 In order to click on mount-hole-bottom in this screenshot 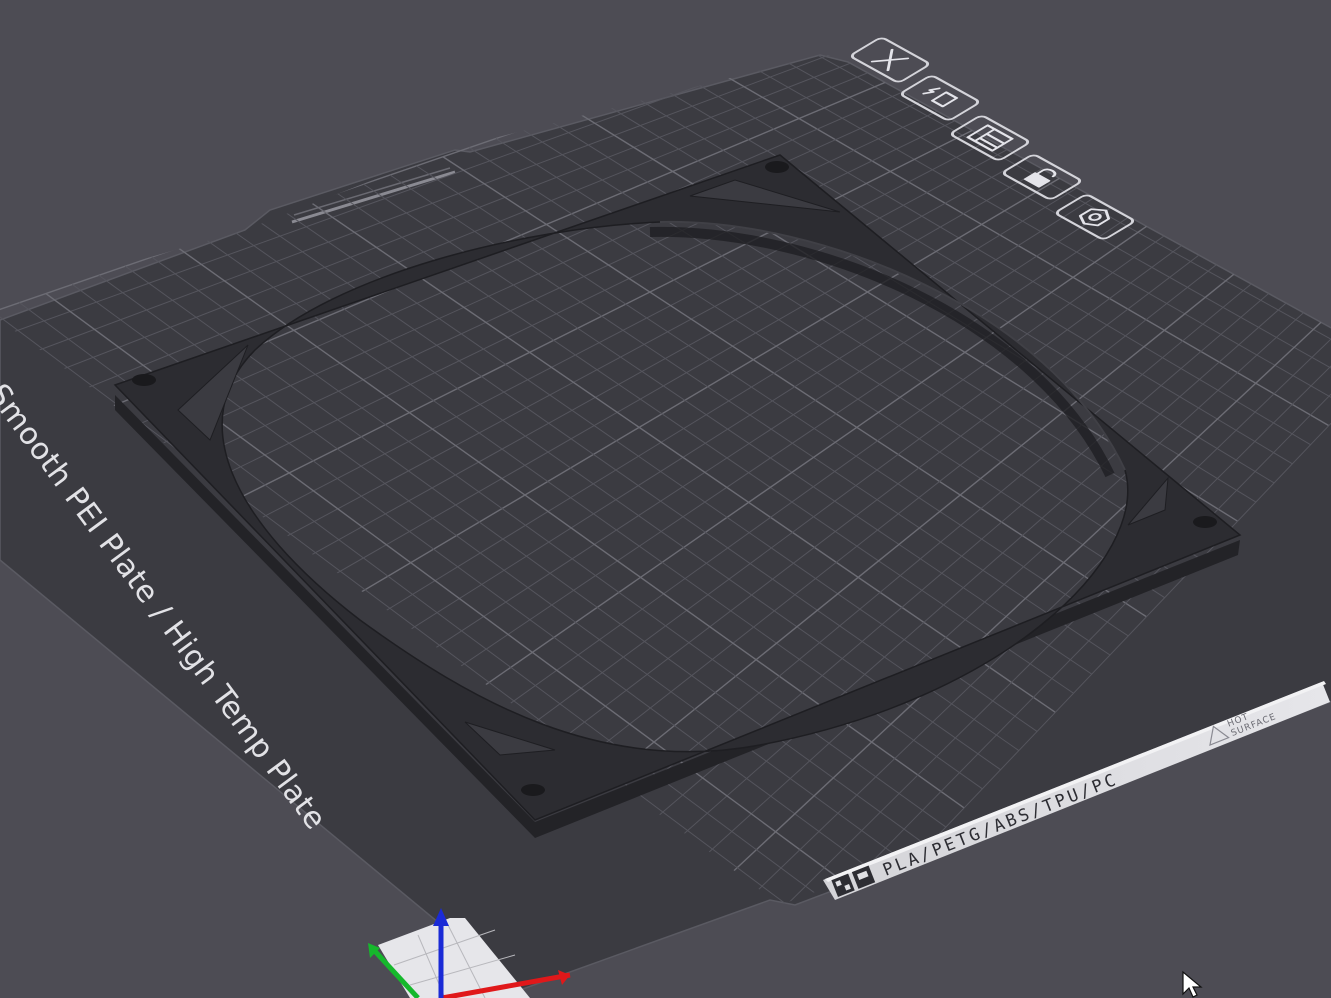, I will do `click(533, 790)`.